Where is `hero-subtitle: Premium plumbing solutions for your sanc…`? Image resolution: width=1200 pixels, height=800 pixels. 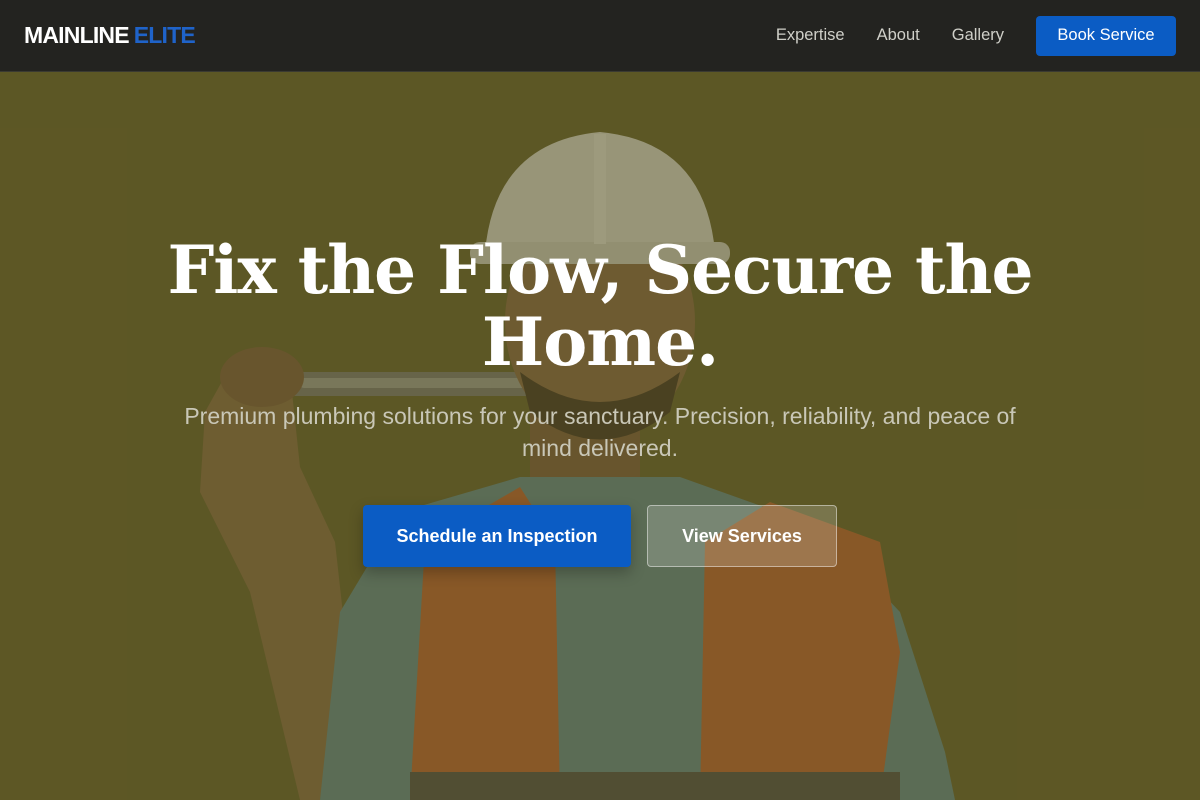 hero-subtitle: Premium plumbing solutions for your sanc… is located at coordinates (600, 432).